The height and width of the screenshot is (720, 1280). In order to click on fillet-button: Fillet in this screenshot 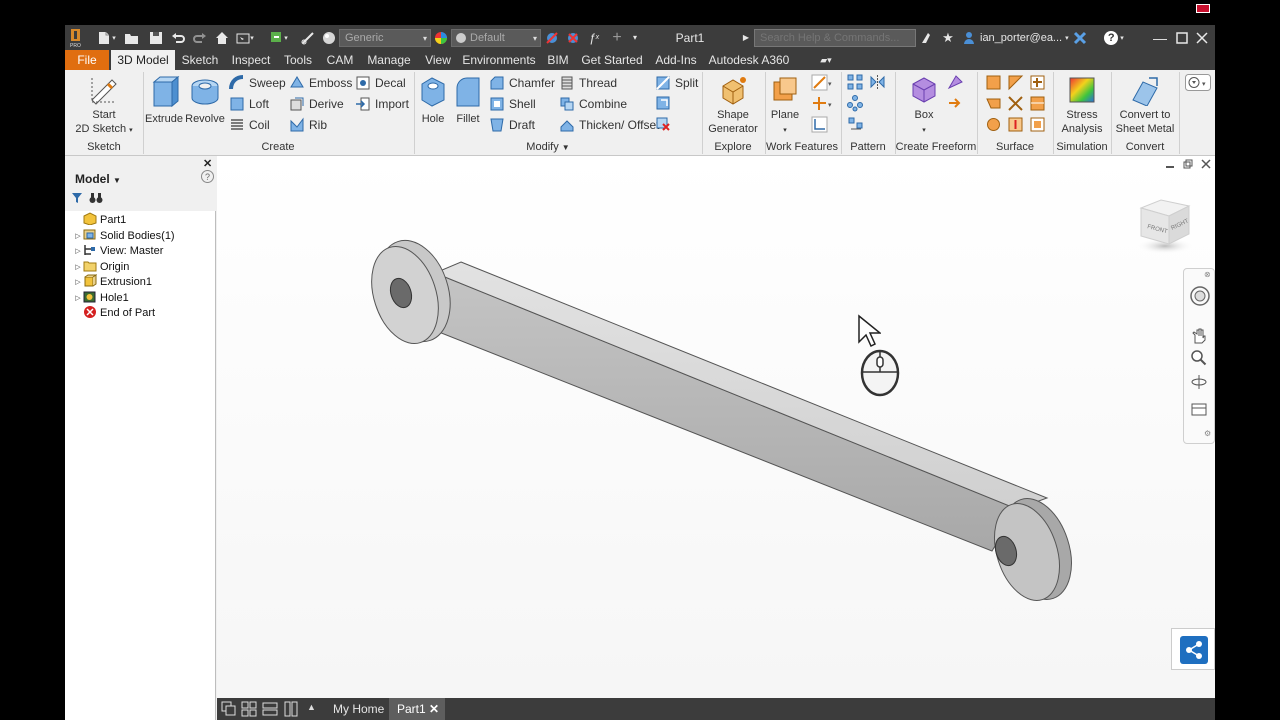, I will do `click(468, 100)`.